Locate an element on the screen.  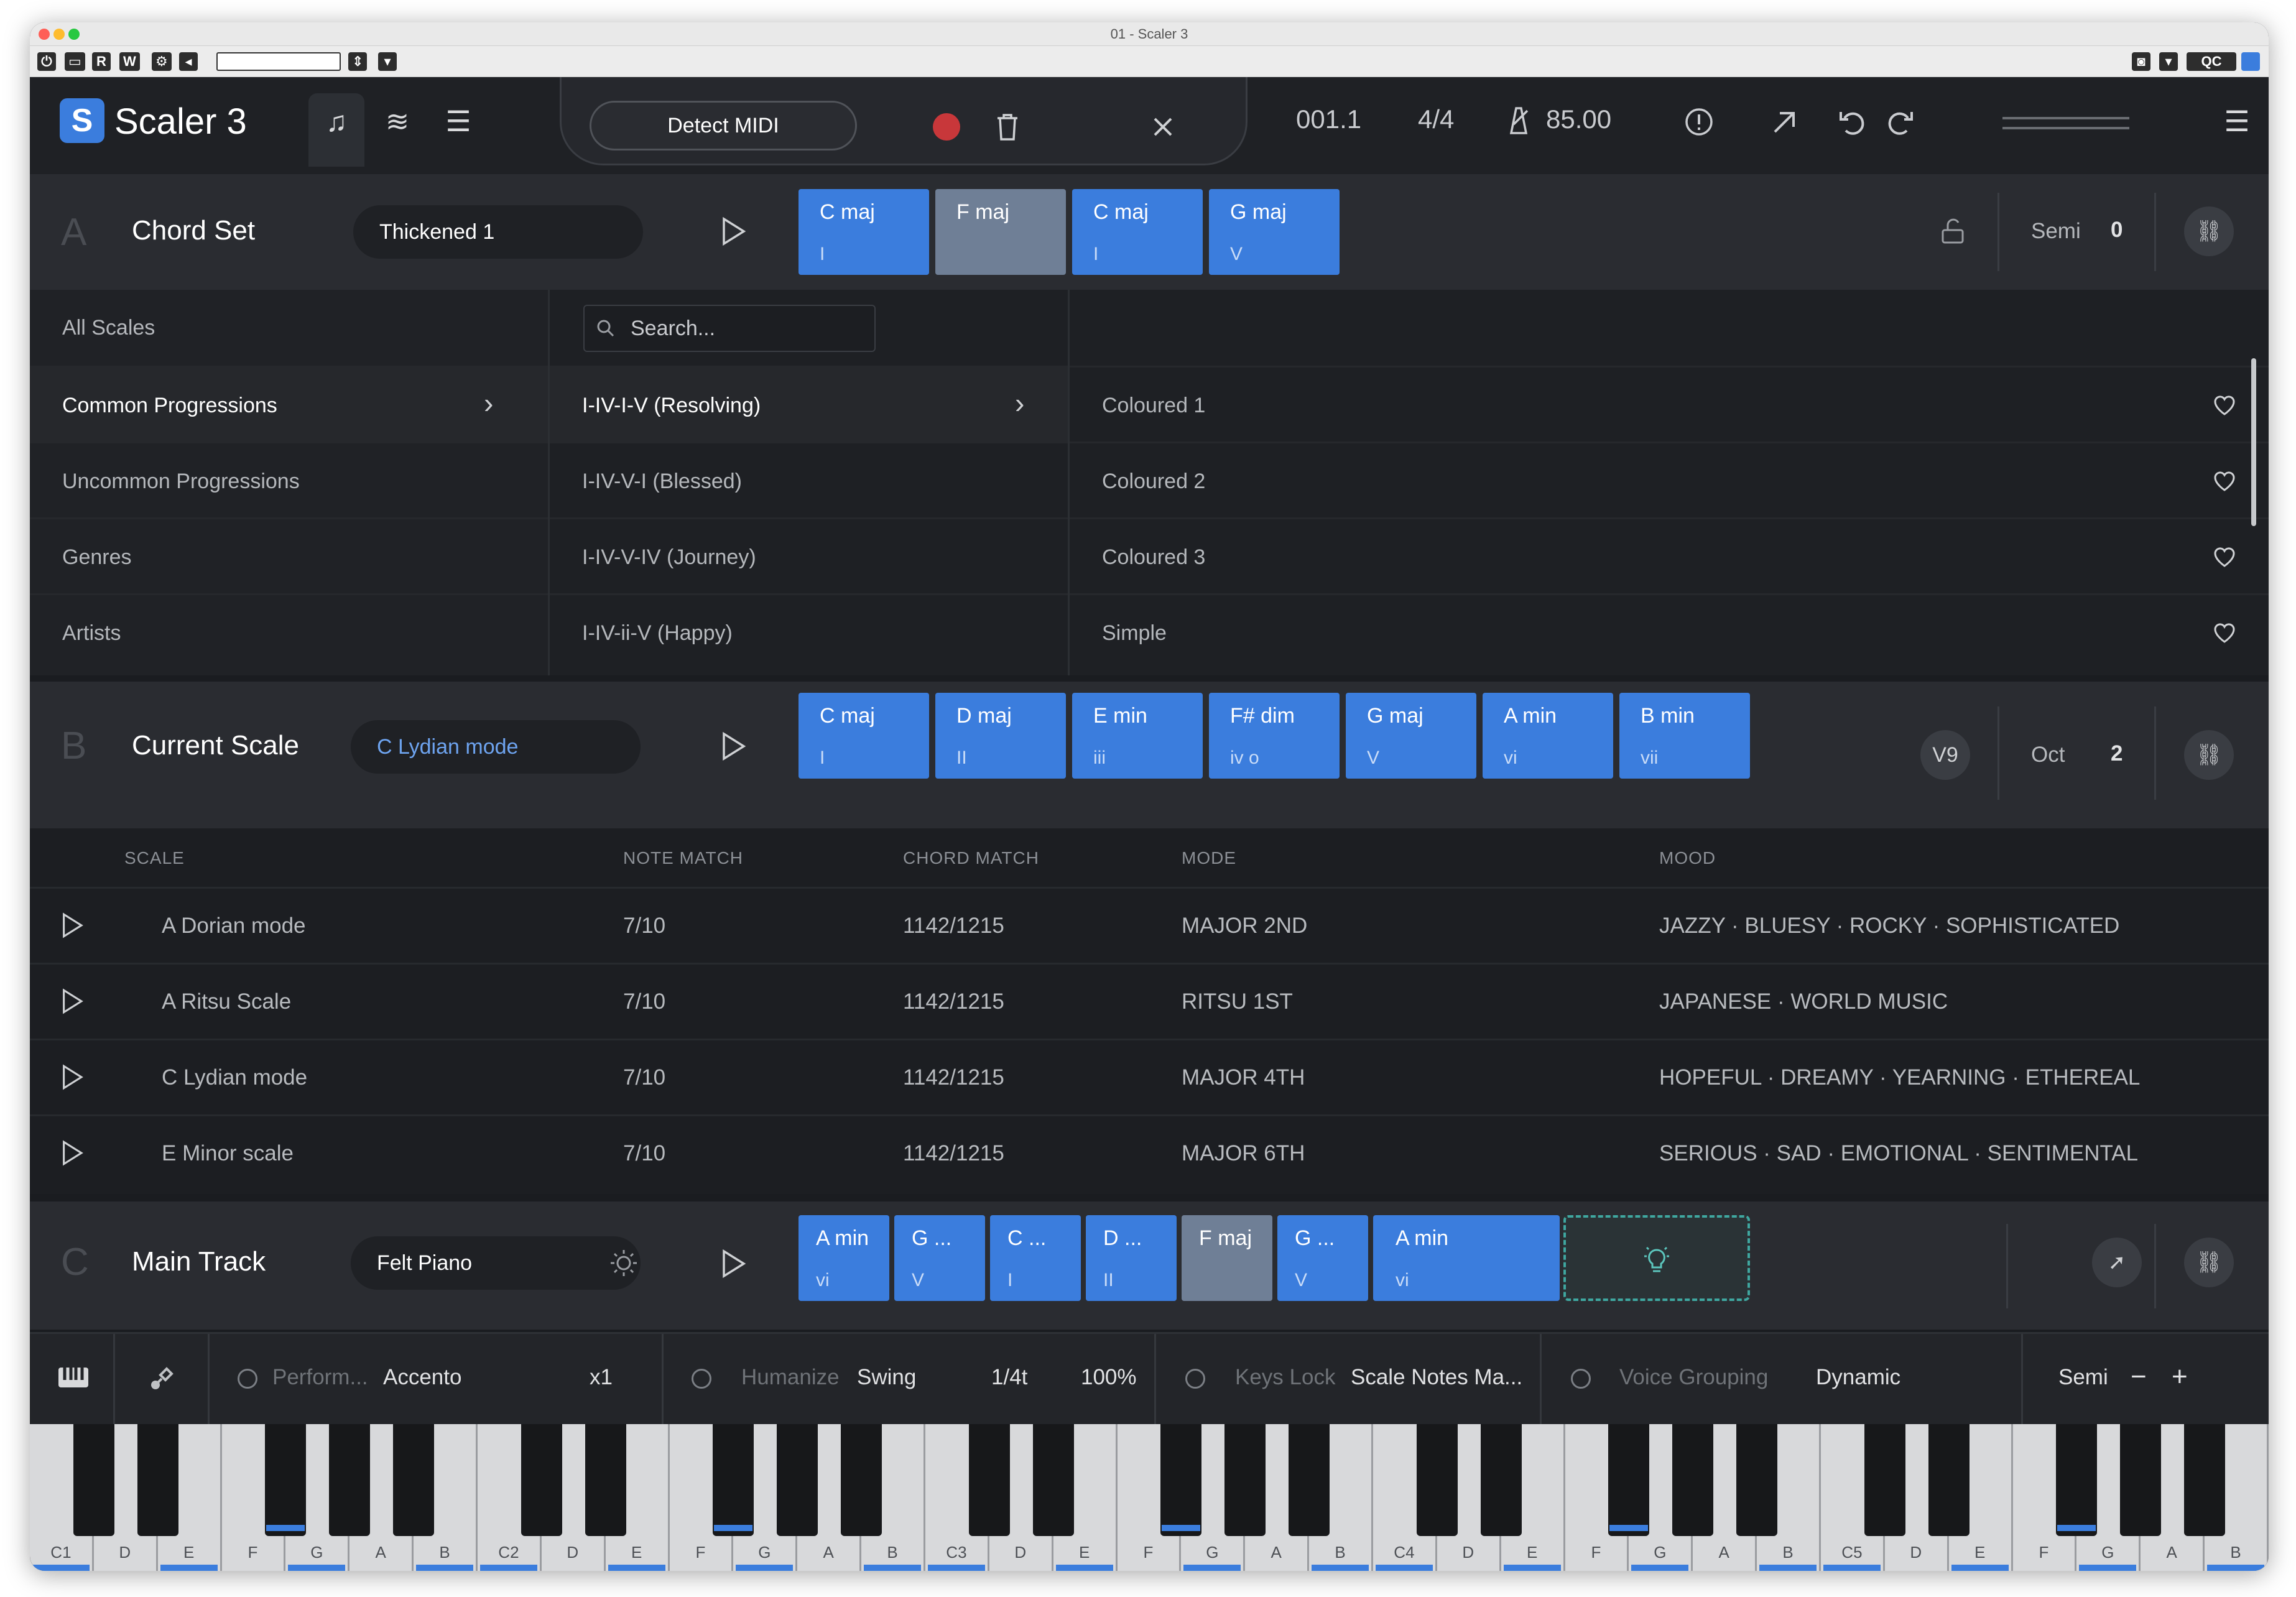
heart-icon is located at coordinates (2224, 633).